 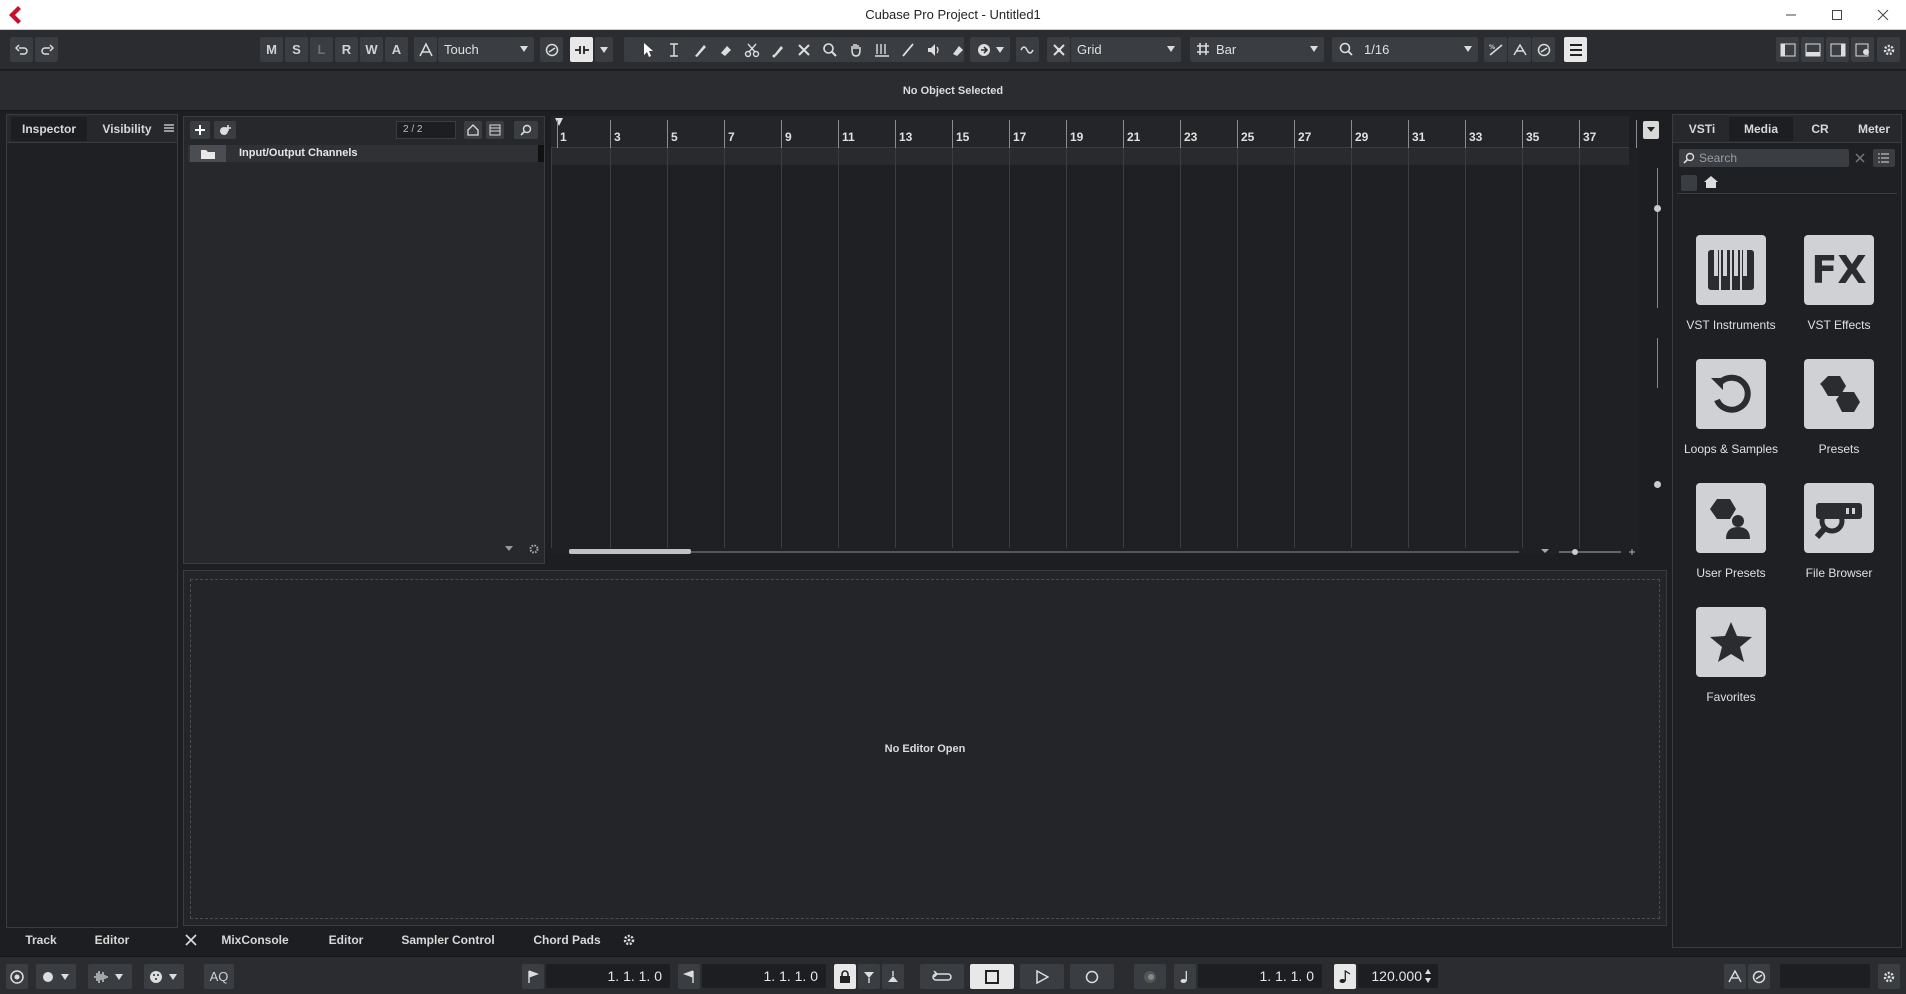 I want to click on midi-record-mode-dropdown, so click(x=164, y=976).